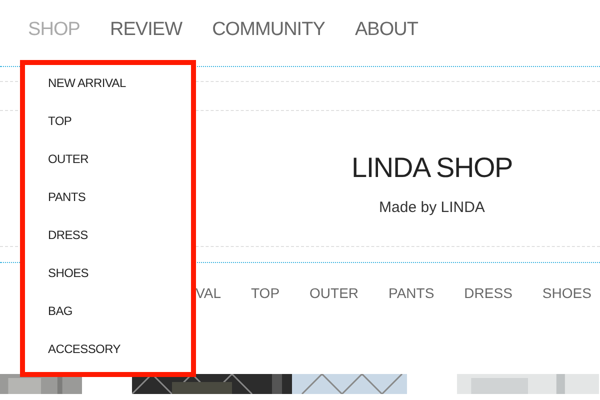 The image size is (600, 400). I want to click on nav-link: REVIEW, so click(146, 30).